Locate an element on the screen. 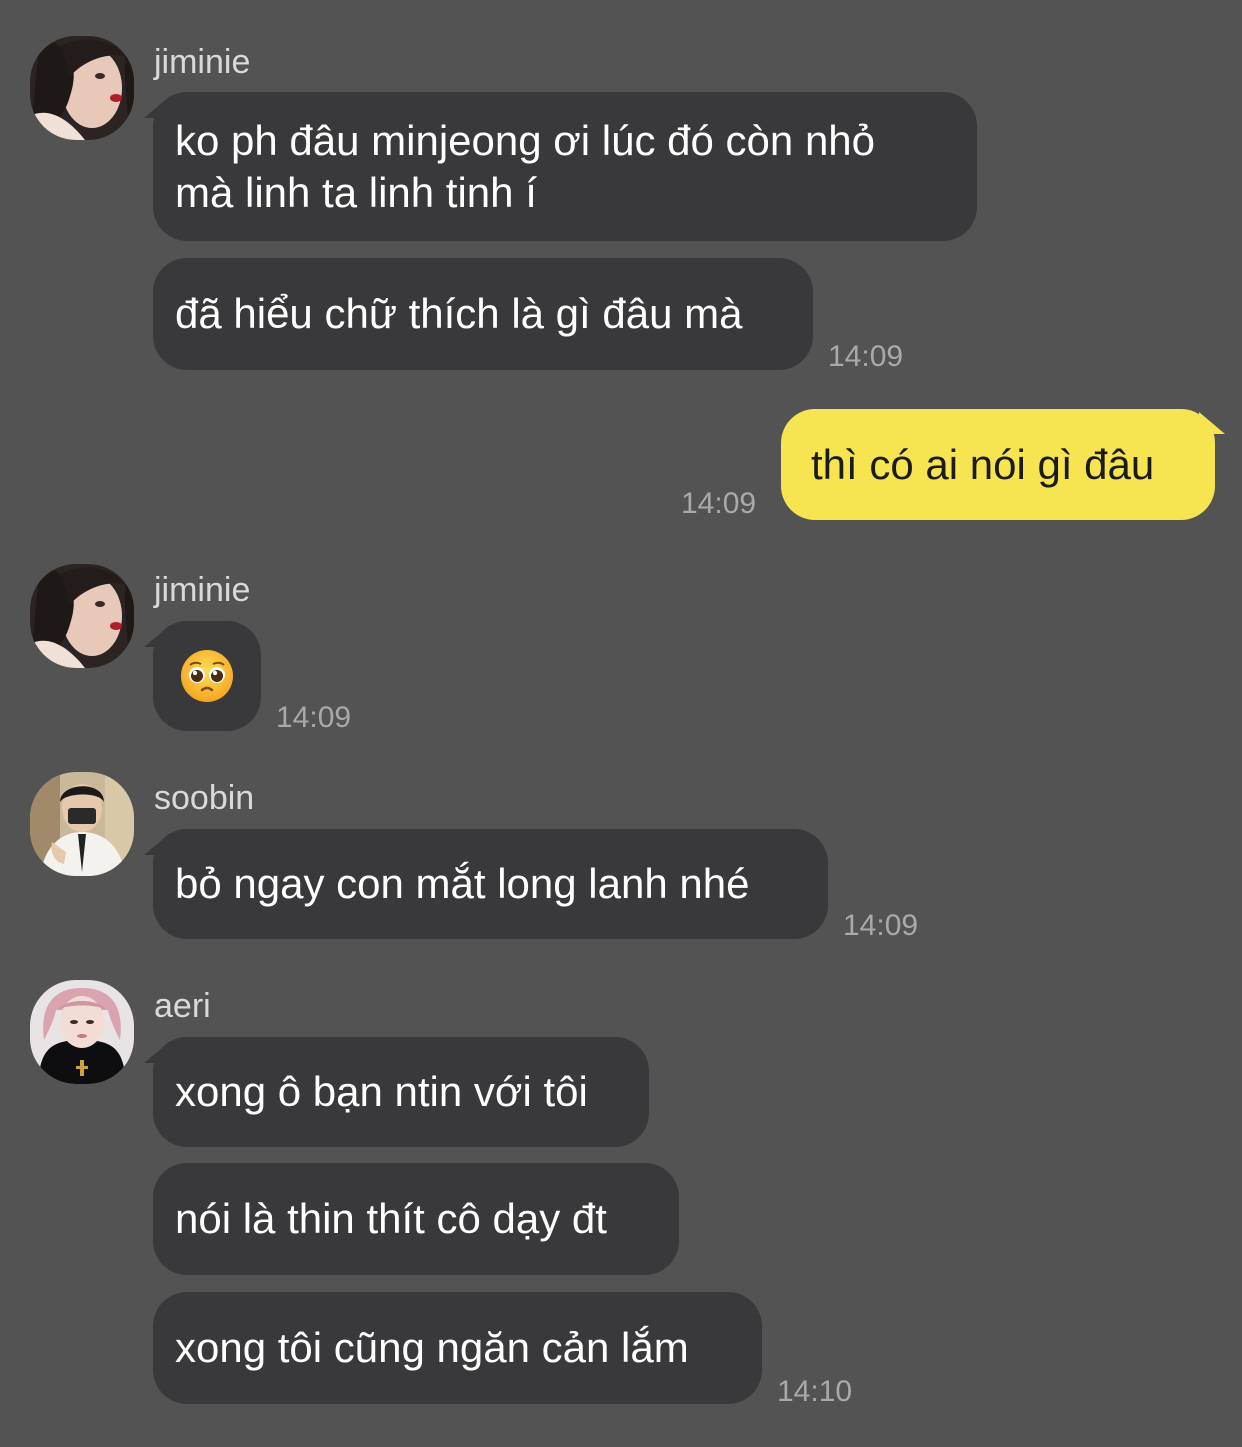 Image resolution: width=1242 pixels, height=1447 pixels. avatar-aeri is located at coordinates (82, 1032).